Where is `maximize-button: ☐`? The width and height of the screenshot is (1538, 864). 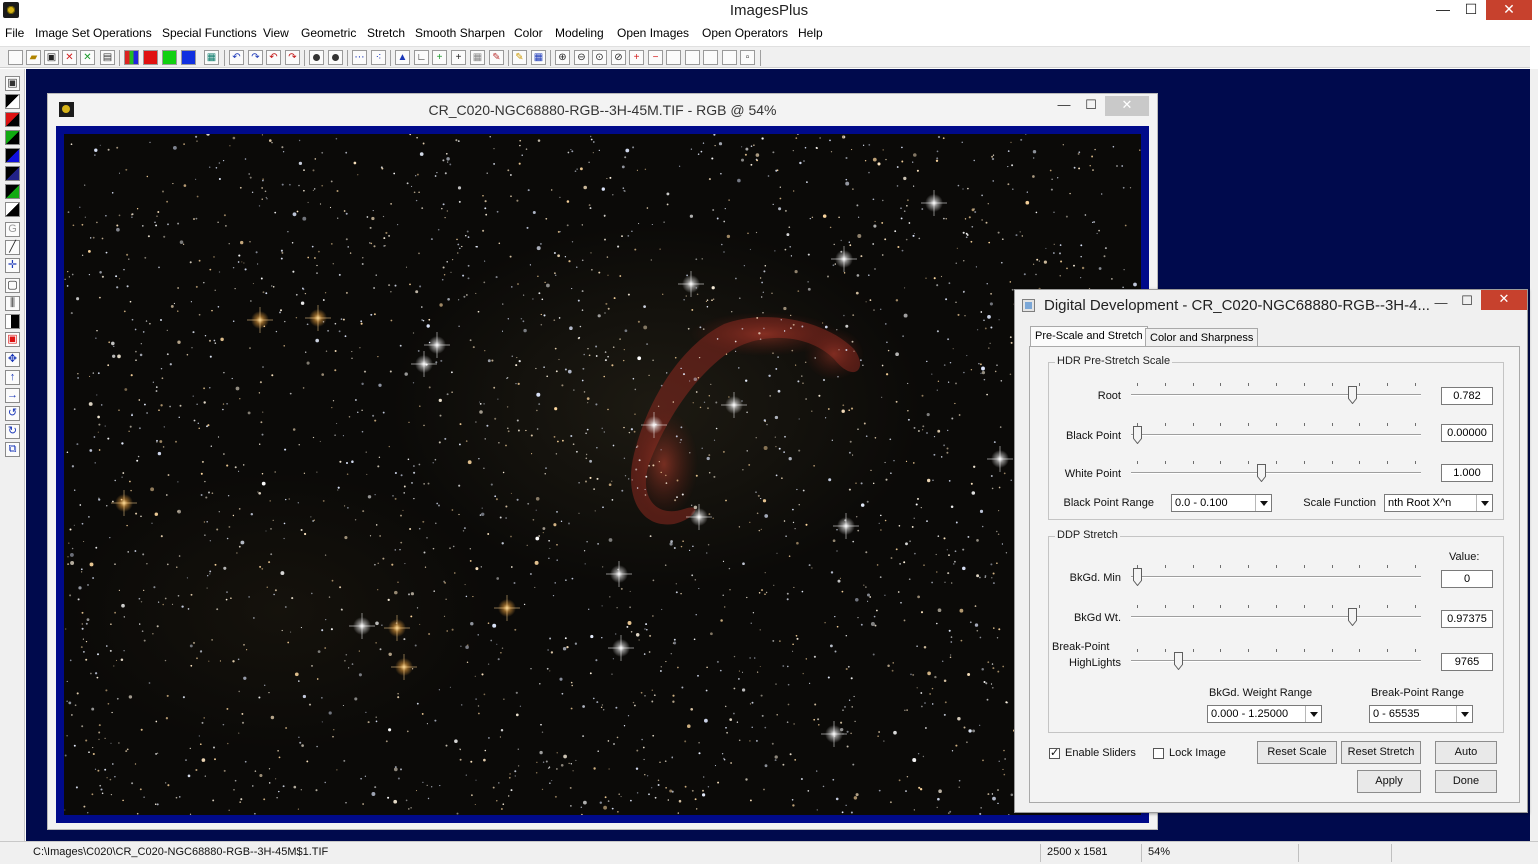
maximize-button: ☐ is located at coordinates (1471, 10).